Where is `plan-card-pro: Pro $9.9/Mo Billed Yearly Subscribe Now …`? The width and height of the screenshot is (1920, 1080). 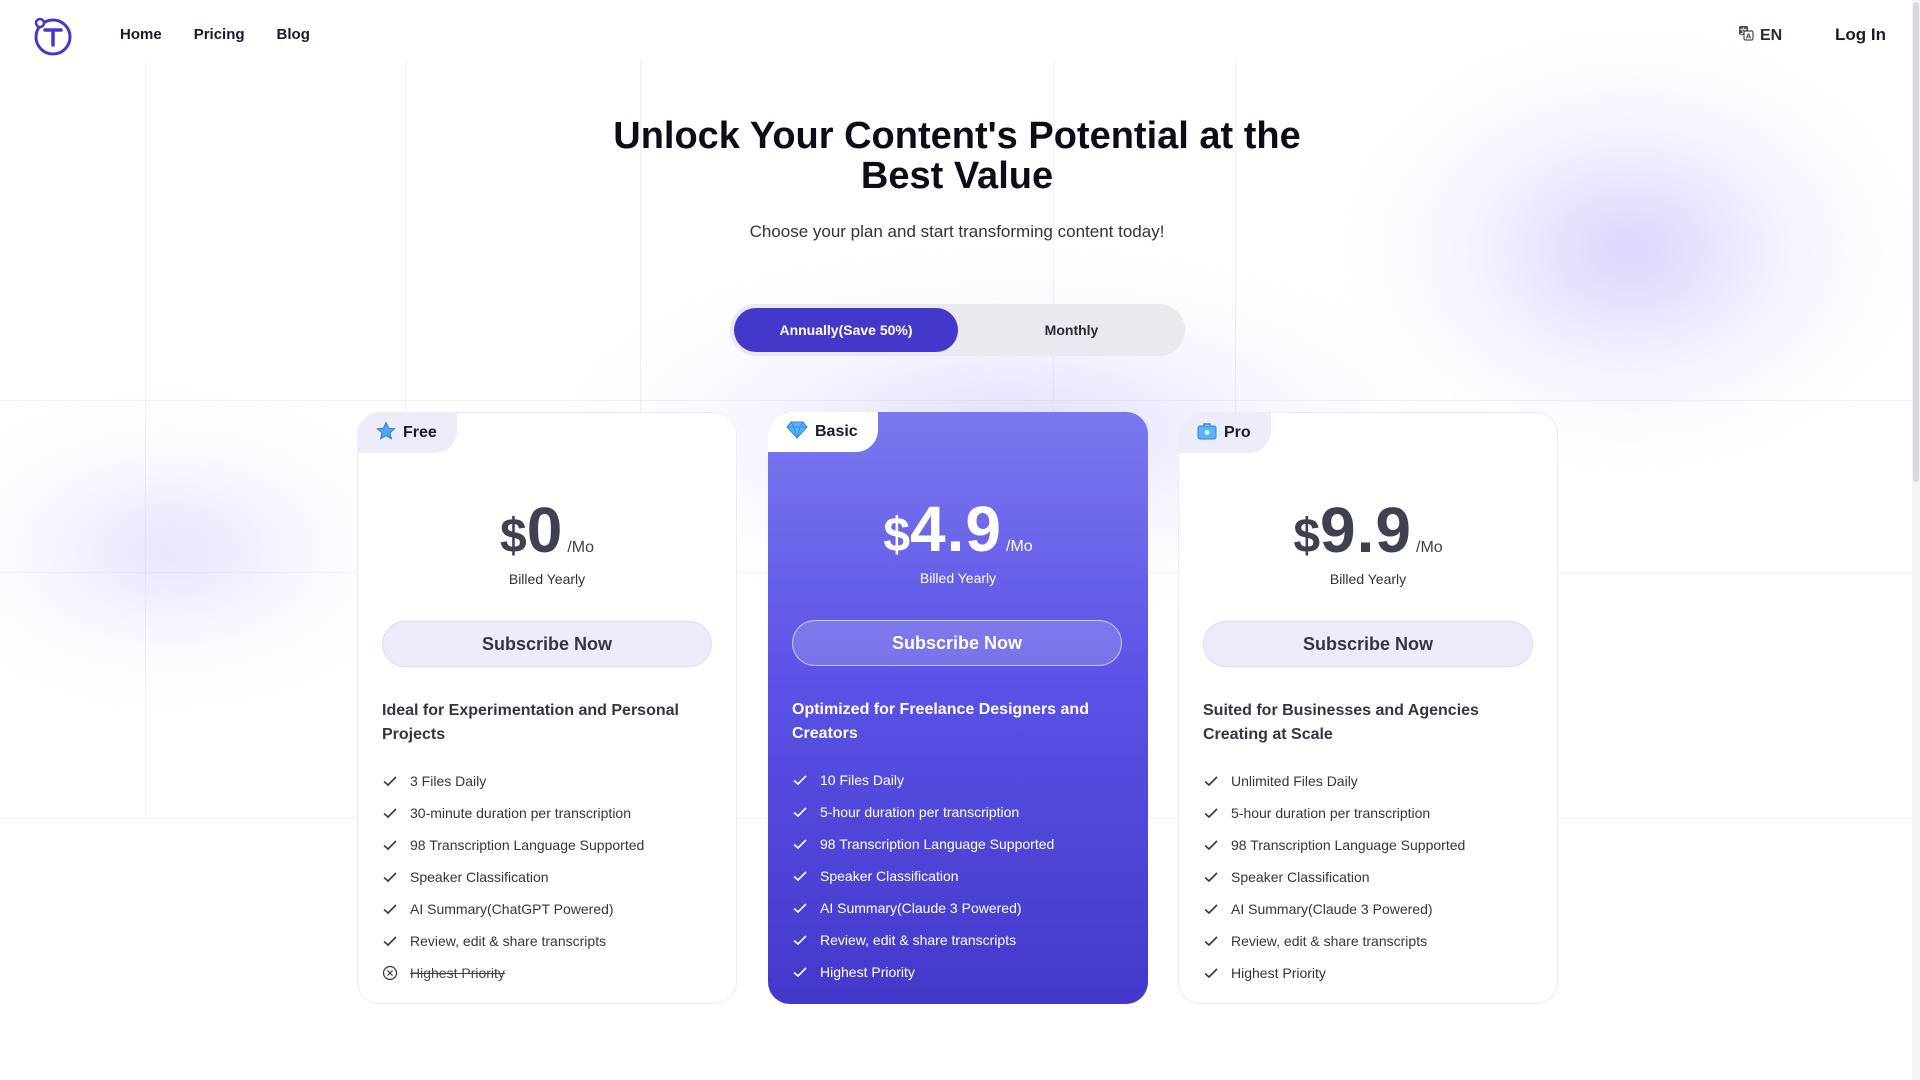
plan-card-pro: Pro $9.9/Mo Billed Yearly Subscribe Now … is located at coordinates (1368, 708).